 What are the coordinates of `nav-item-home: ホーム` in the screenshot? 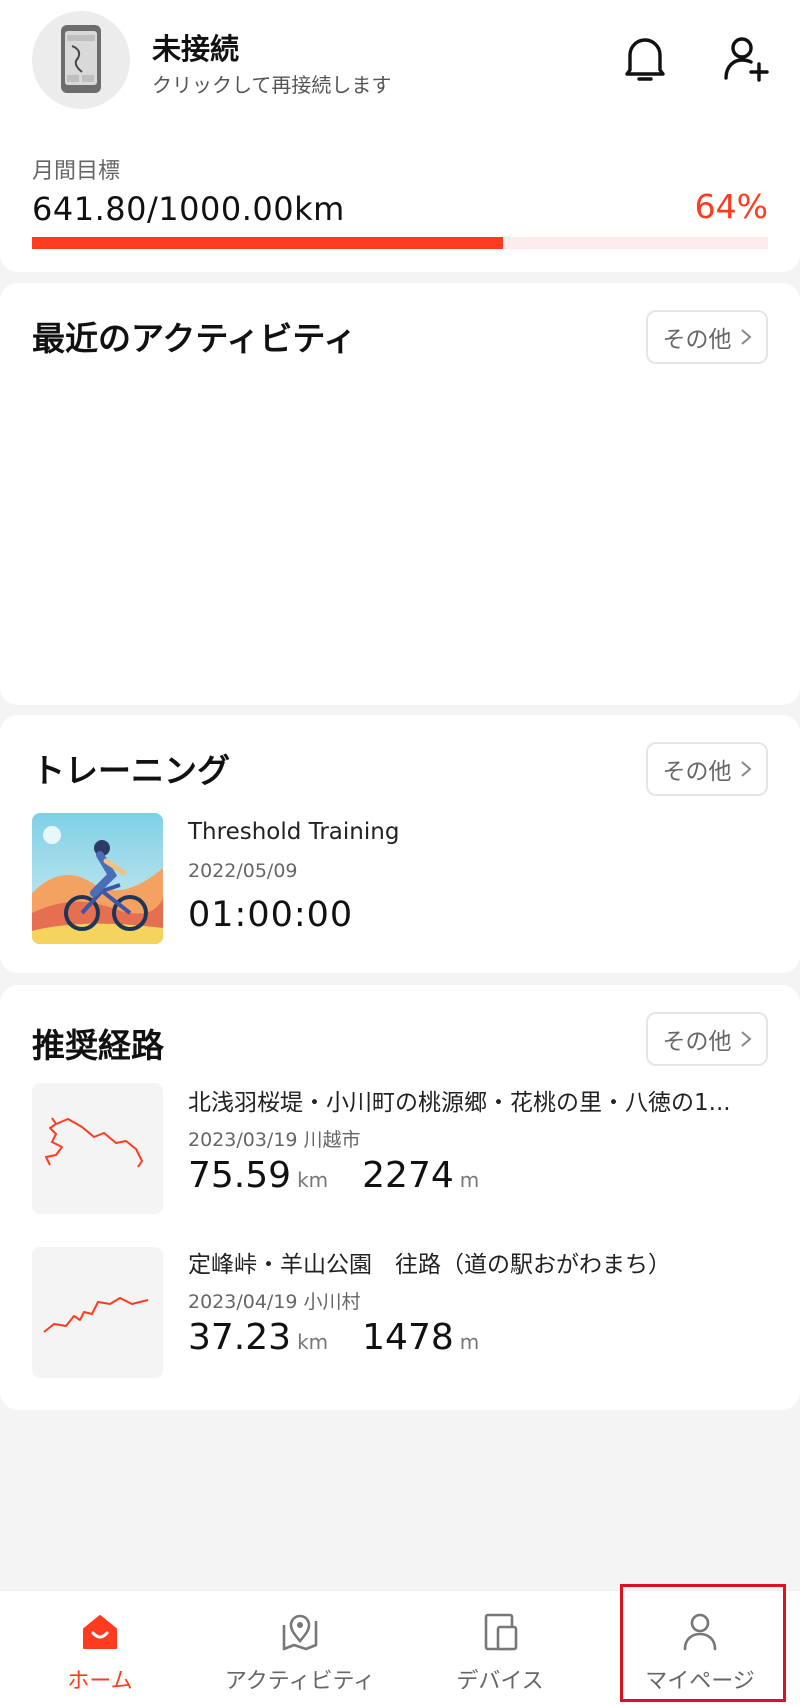 It's located at (100, 1648).